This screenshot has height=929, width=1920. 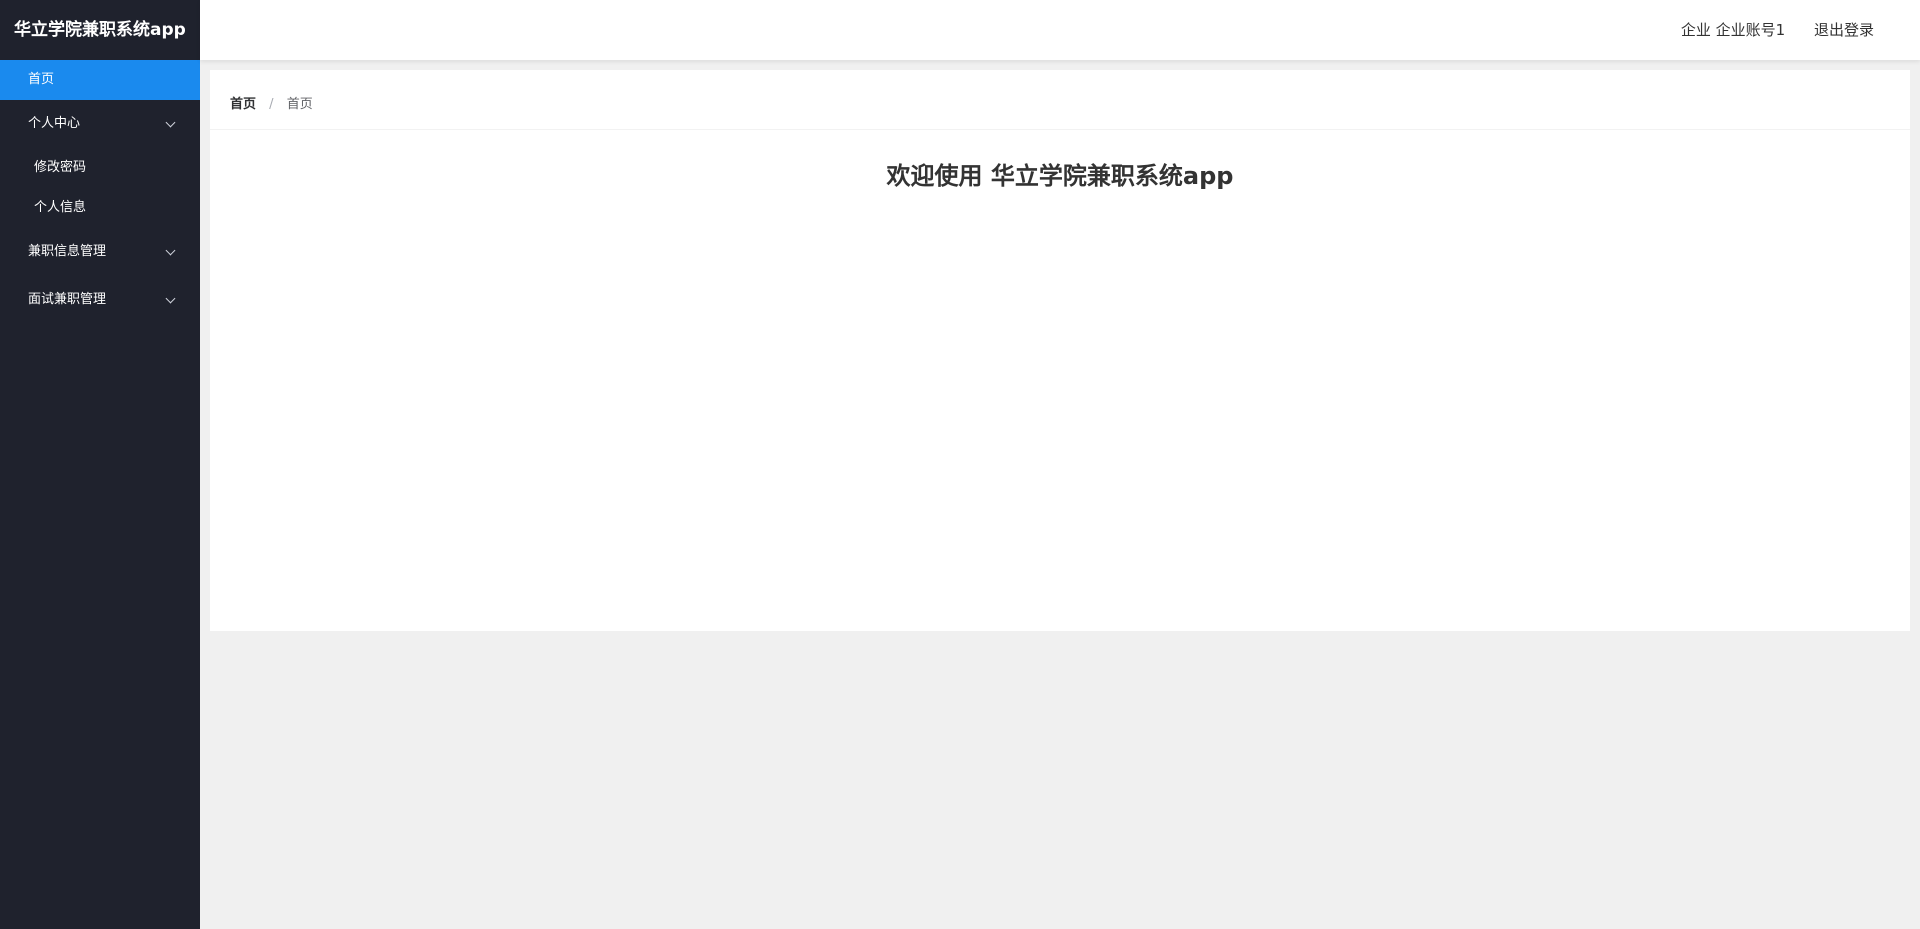 What do you see at coordinates (41, 79) in the screenshot?
I see `sidebar-item-label: 首页` at bounding box center [41, 79].